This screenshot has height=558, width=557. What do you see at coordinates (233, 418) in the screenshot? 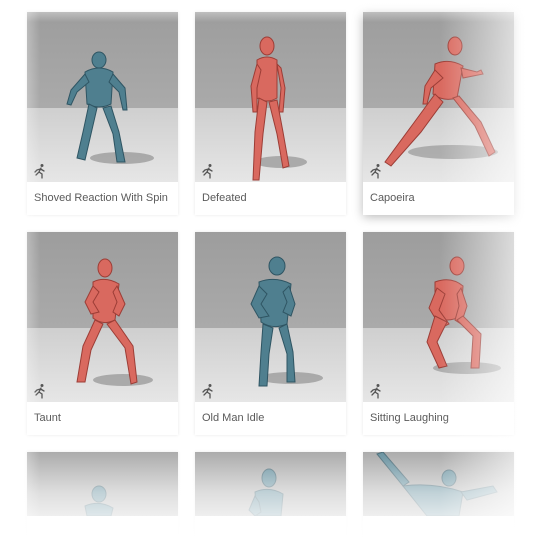
I see `animation-title: Old Man Idle` at bounding box center [233, 418].